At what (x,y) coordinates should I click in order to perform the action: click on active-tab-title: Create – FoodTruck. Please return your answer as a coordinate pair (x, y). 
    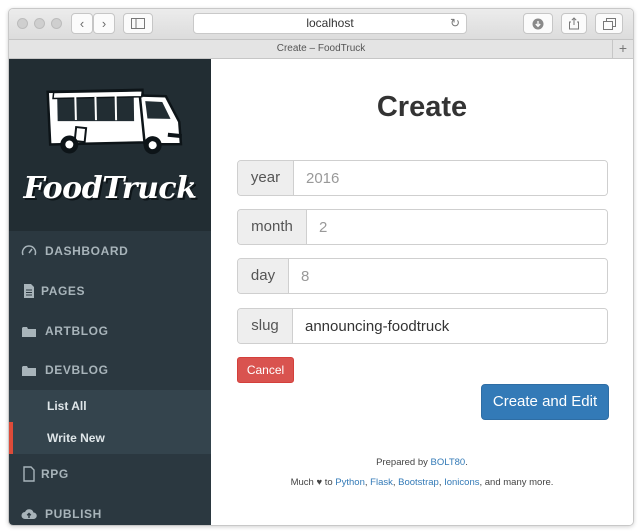
    Looking at the image, I should click on (321, 48).